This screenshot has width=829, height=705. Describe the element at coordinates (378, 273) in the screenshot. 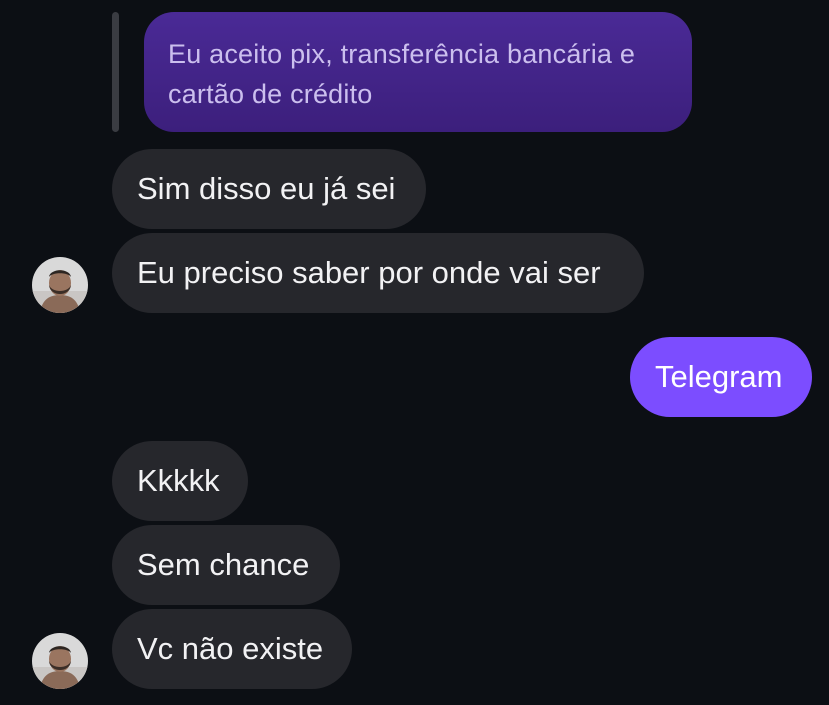

I see `message-bubble-received: Eu preciso saber por onde vai ser` at that location.